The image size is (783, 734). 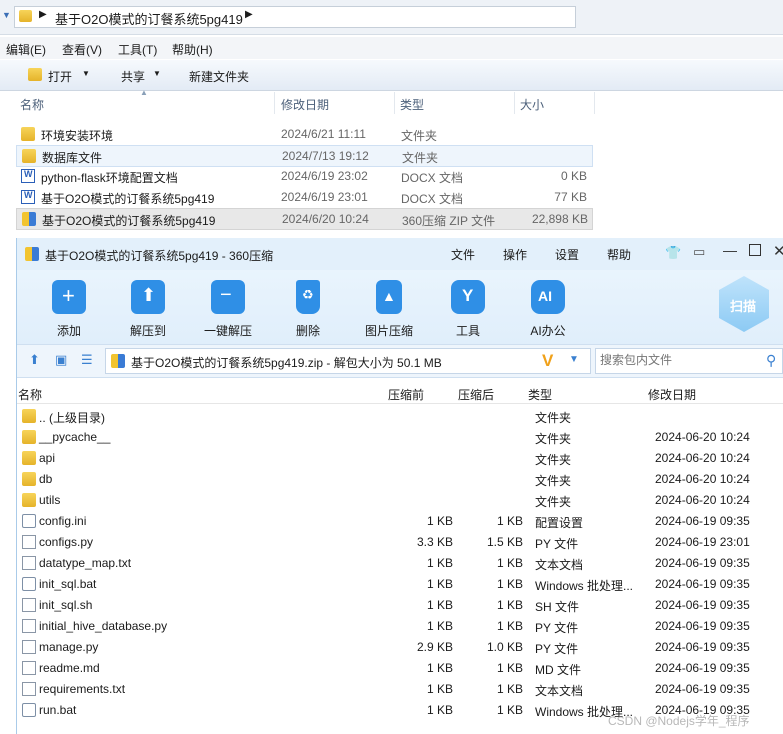 What do you see at coordinates (29, 584) in the screenshot?
I see `settings-file-icon` at bounding box center [29, 584].